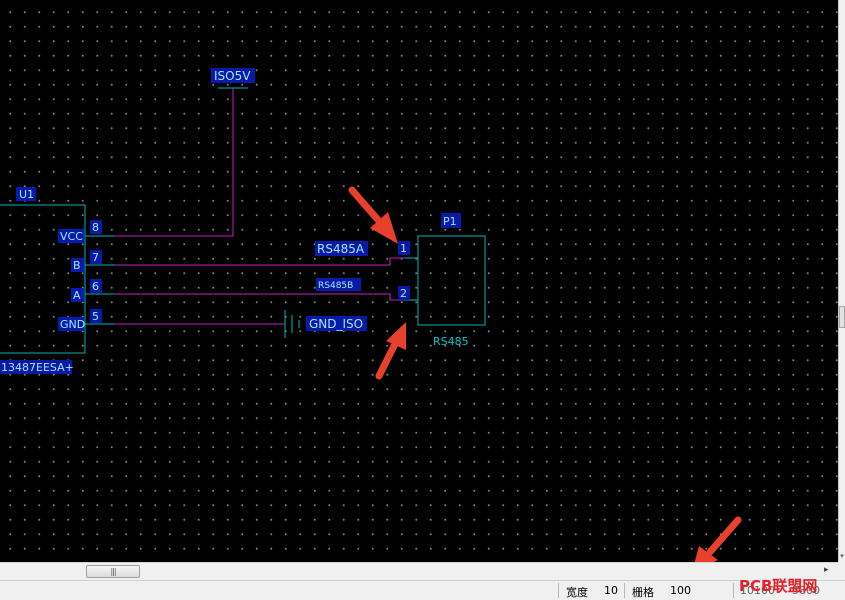  What do you see at coordinates (77, 295) in the screenshot?
I see `pin-name-a: A` at bounding box center [77, 295].